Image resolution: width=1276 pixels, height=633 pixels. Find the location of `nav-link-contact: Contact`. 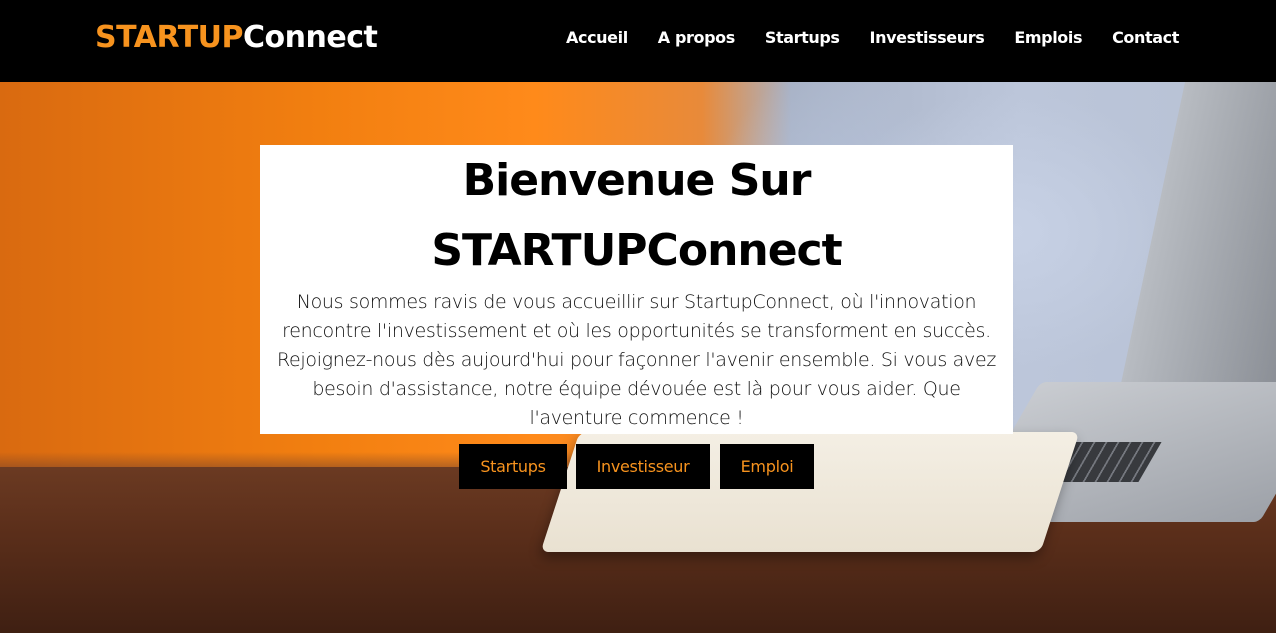

nav-link-contact: Contact is located at coordinates (1145, 37).